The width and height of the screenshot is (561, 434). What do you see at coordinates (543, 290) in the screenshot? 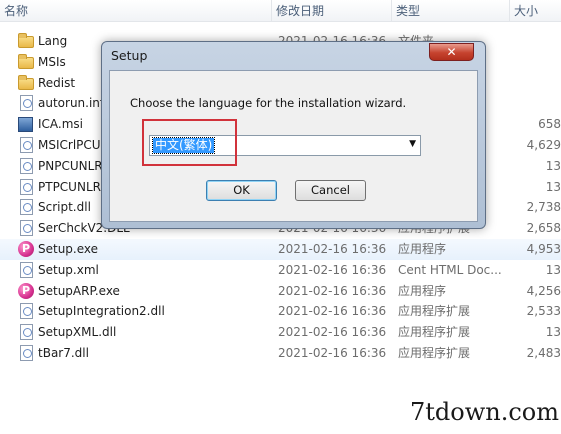
I see `file-size: 4,256` at bounding box center [543, 290].